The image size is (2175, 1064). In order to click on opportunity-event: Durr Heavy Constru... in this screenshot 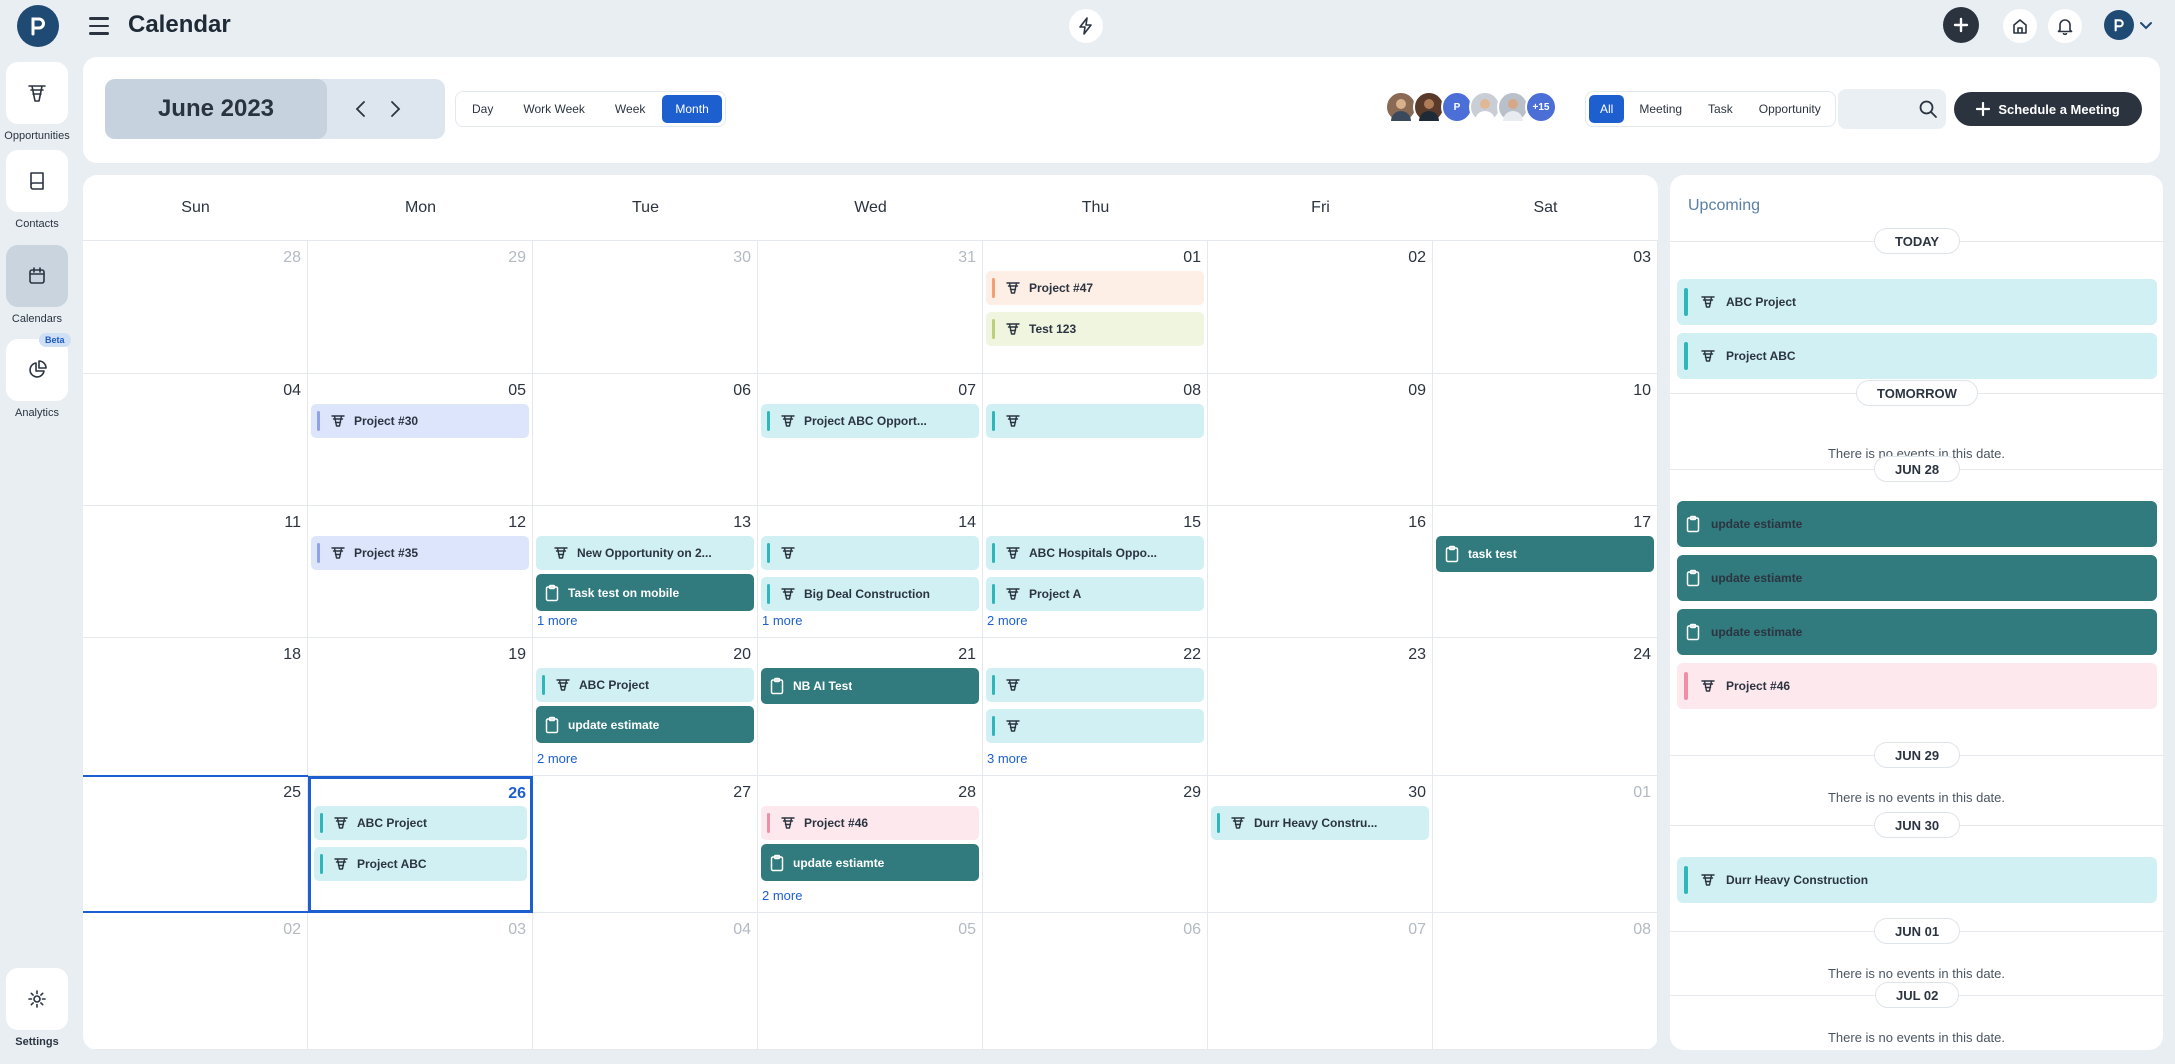, I will do `click(1320, 823)`.